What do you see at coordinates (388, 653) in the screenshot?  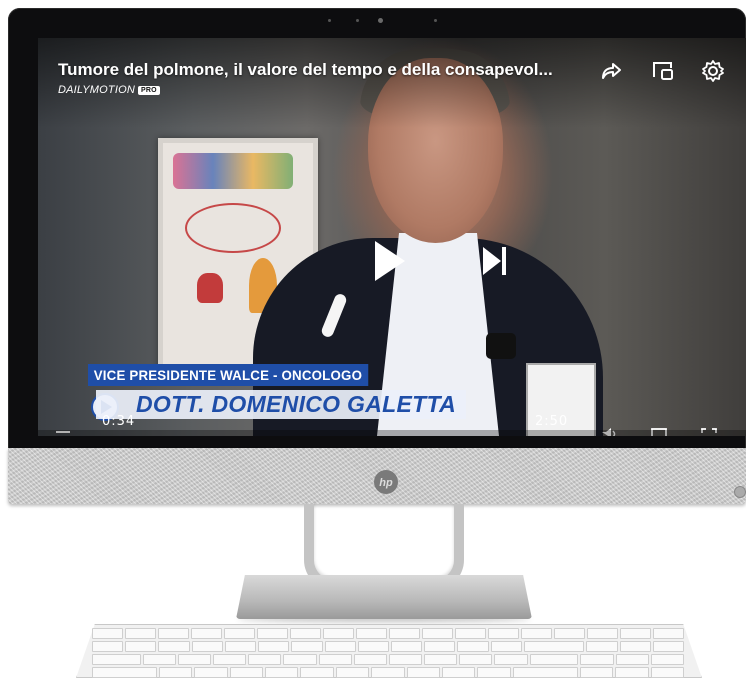 I see `keyboard-keys` at bounding box center [388, 653].